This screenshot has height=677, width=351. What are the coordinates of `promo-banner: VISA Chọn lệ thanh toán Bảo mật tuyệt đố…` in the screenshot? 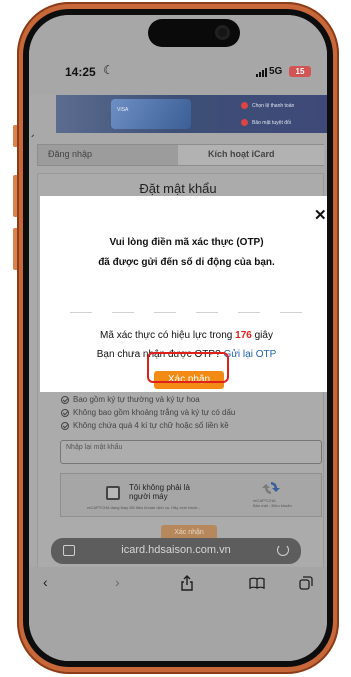 It's located at (191, 114).